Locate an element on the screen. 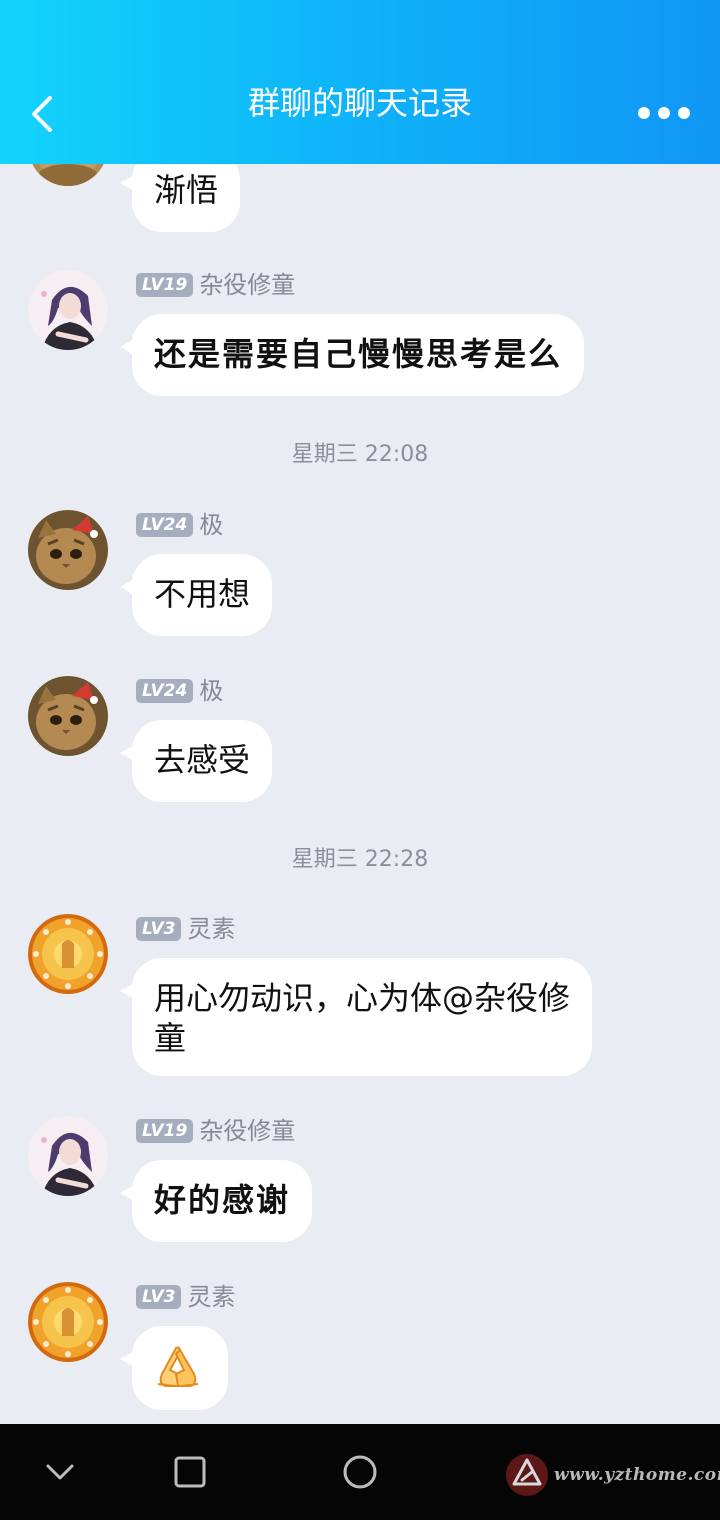 The width and height of the screenshot is (720, 1520). message-bubble: 不用想 is located at coordinates (196, 595).